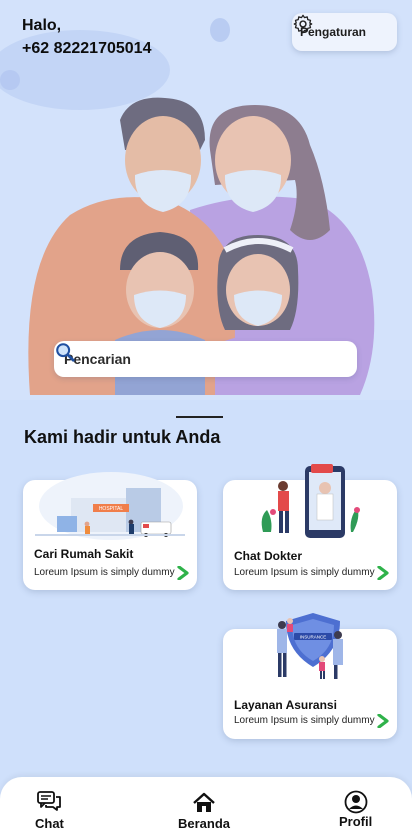  Describe the element at coordinates (356, 821) in the screenshot. I see `nav-profile-label: Profil` at that location.